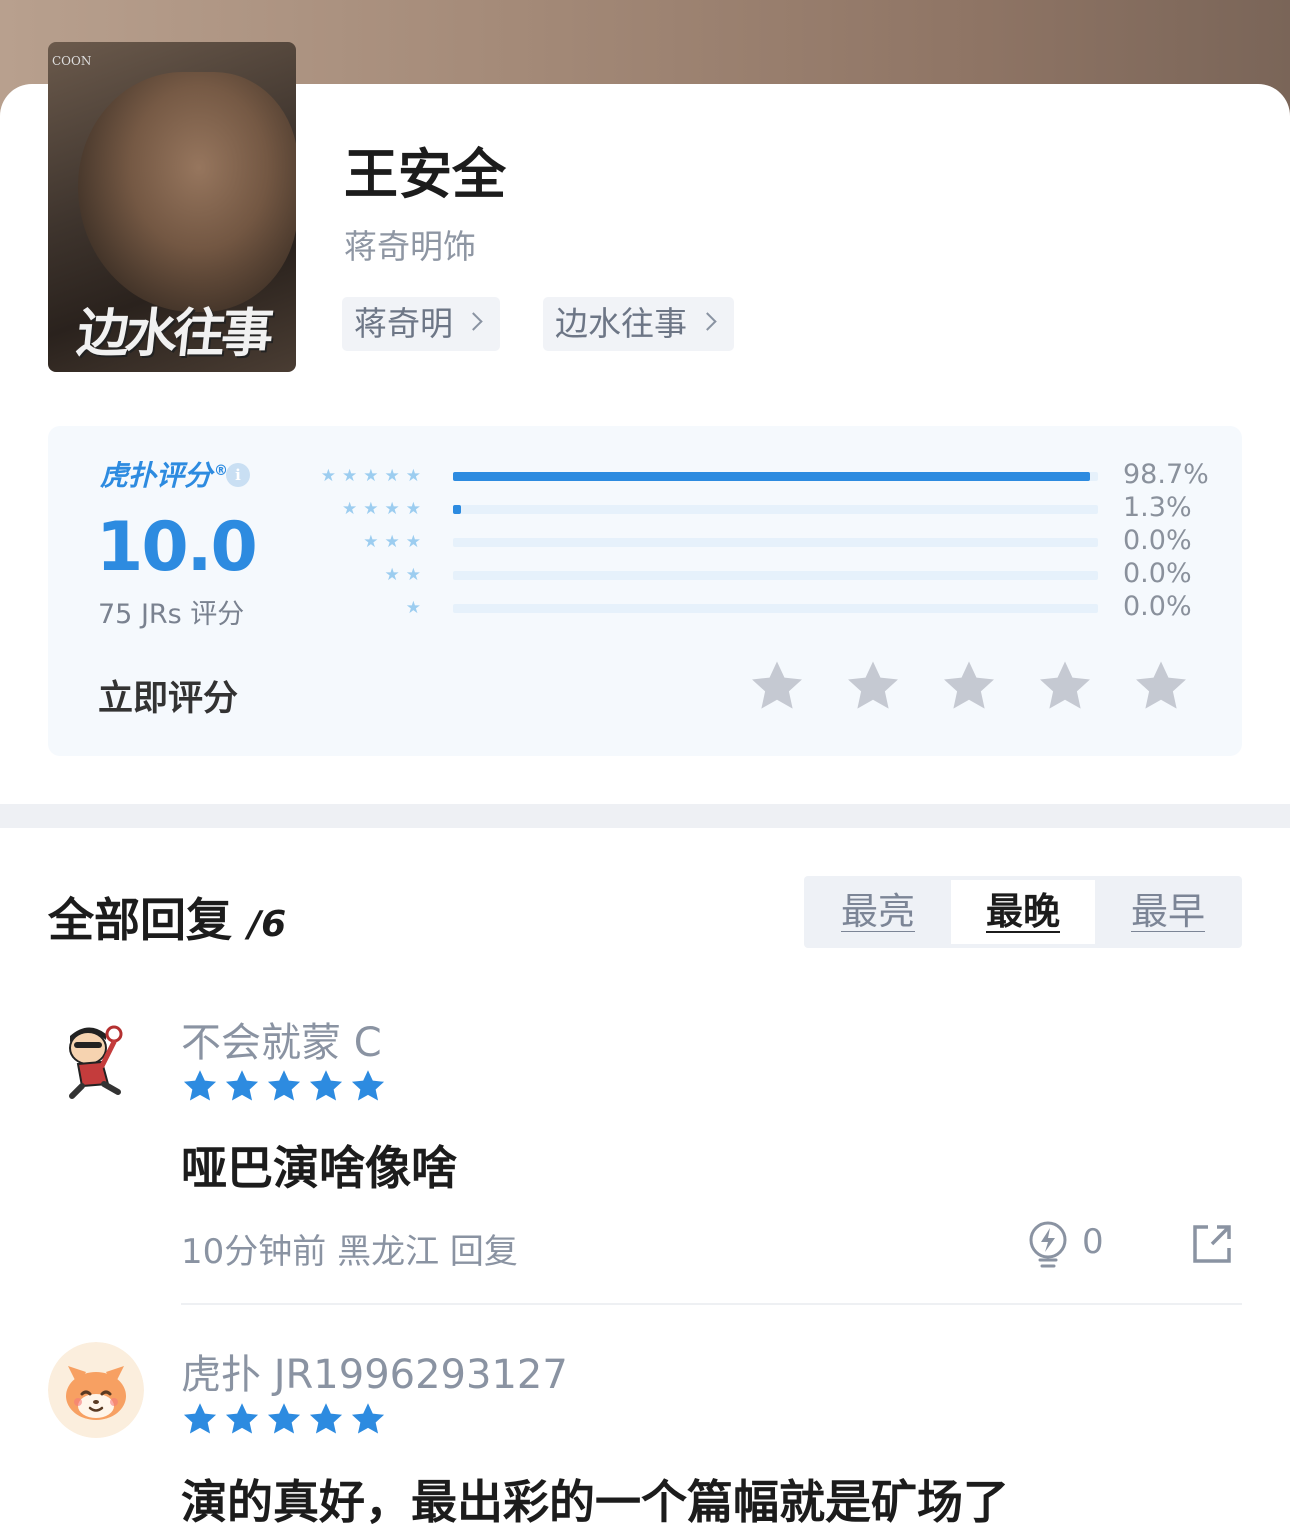 The height and width of the screenshot is (1538, 1290). What do you see at coordinates (403, 323) in the screenshot?
I see `tag-actor-label: 蒋奇明` at bounding box center [403, 323].